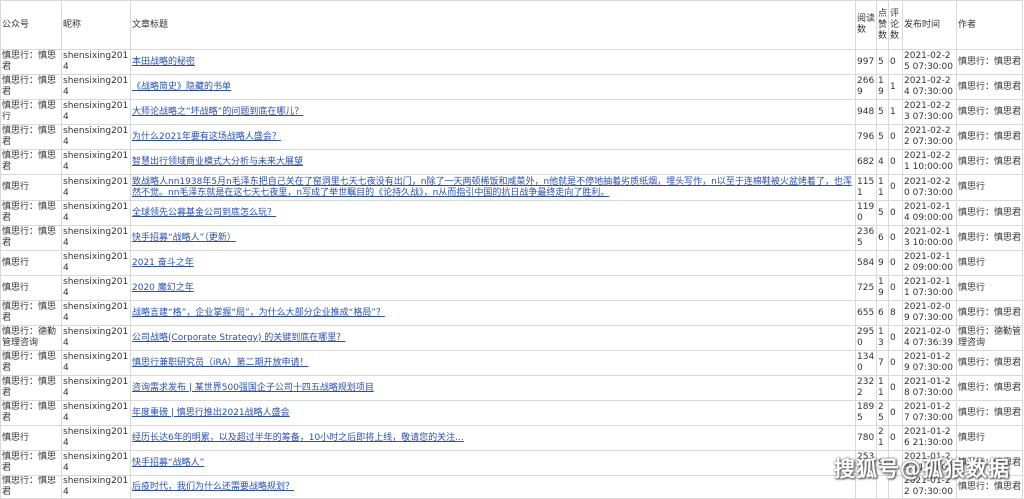  Describe the element at coordinates (184, 238) in the screenshot. I see `article-title-link: 快手招募“战略人”（更新）` at that location.